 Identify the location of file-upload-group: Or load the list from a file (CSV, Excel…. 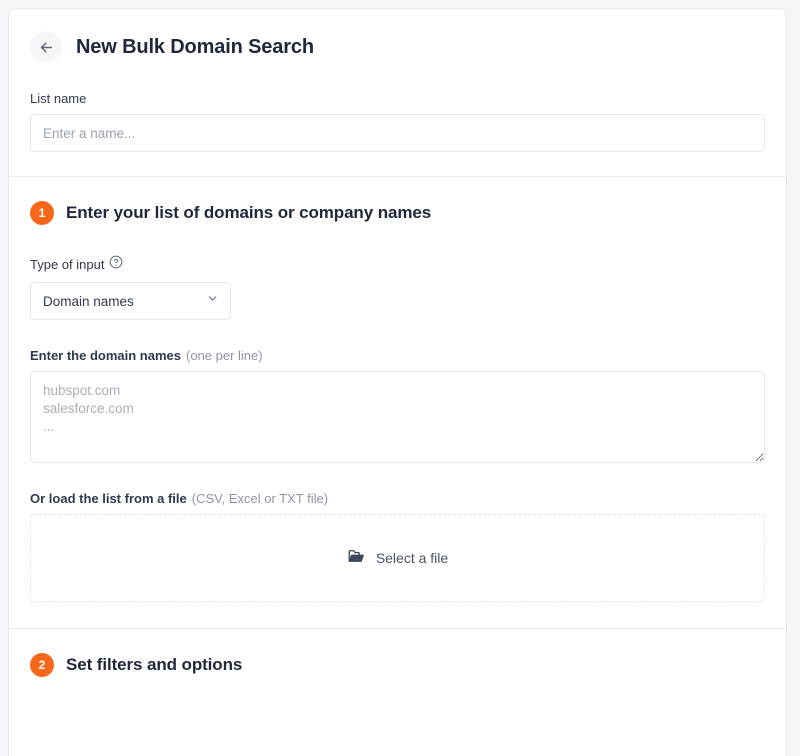
(397, 546).